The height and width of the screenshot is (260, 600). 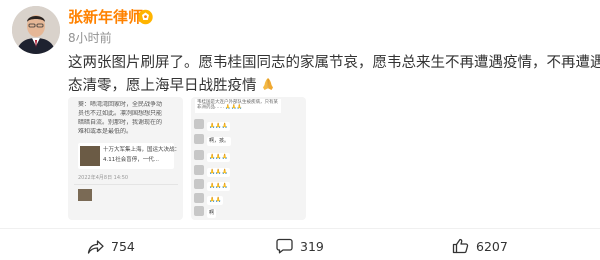 What do you see at coordinates (162, 86) in the screenshot?
I see `post-text-line-2: 态清零，愿上海早日战胜疫情` at bounding box center [162, 86].